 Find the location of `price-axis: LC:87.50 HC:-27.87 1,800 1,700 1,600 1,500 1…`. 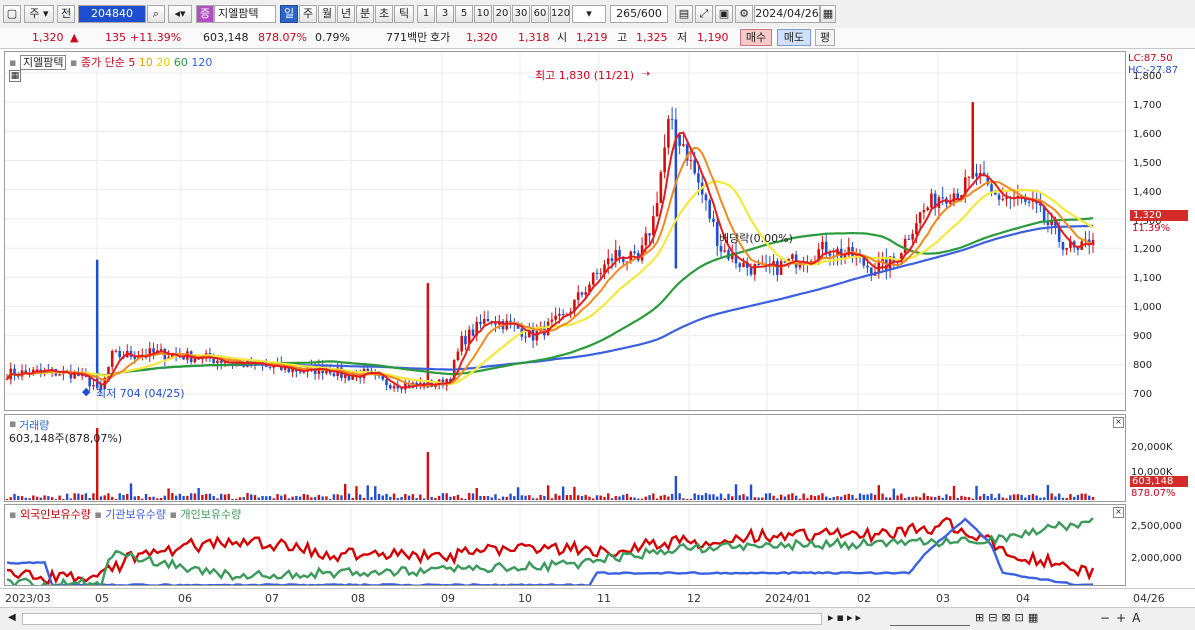

price-axis: LC:87.50 HC:-27.87 1,800 1,700 1,600 1,500 1… is located at coordinates (1161, 231).